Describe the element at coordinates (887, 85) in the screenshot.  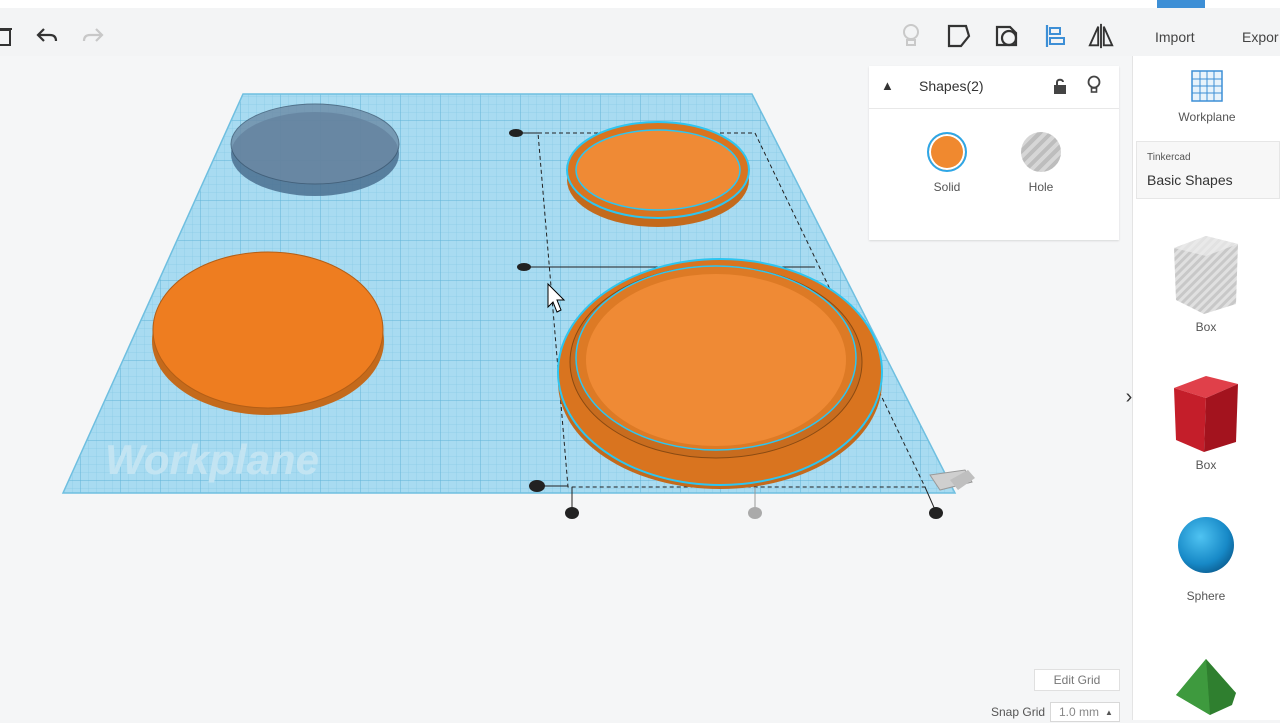
I see `collapse-arrow-icon: ▲` at that location.